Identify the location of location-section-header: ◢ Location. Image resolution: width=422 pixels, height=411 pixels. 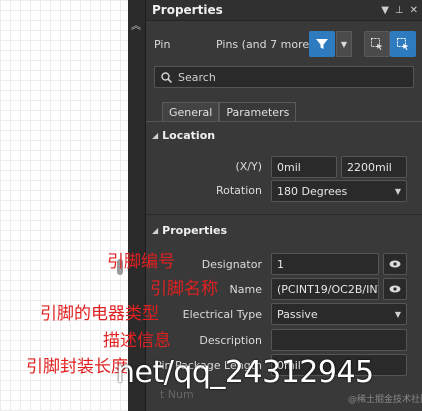
(183, 135).